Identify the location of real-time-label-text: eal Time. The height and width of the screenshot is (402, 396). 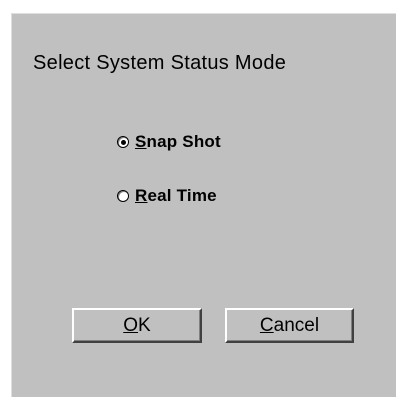
(182, 195).